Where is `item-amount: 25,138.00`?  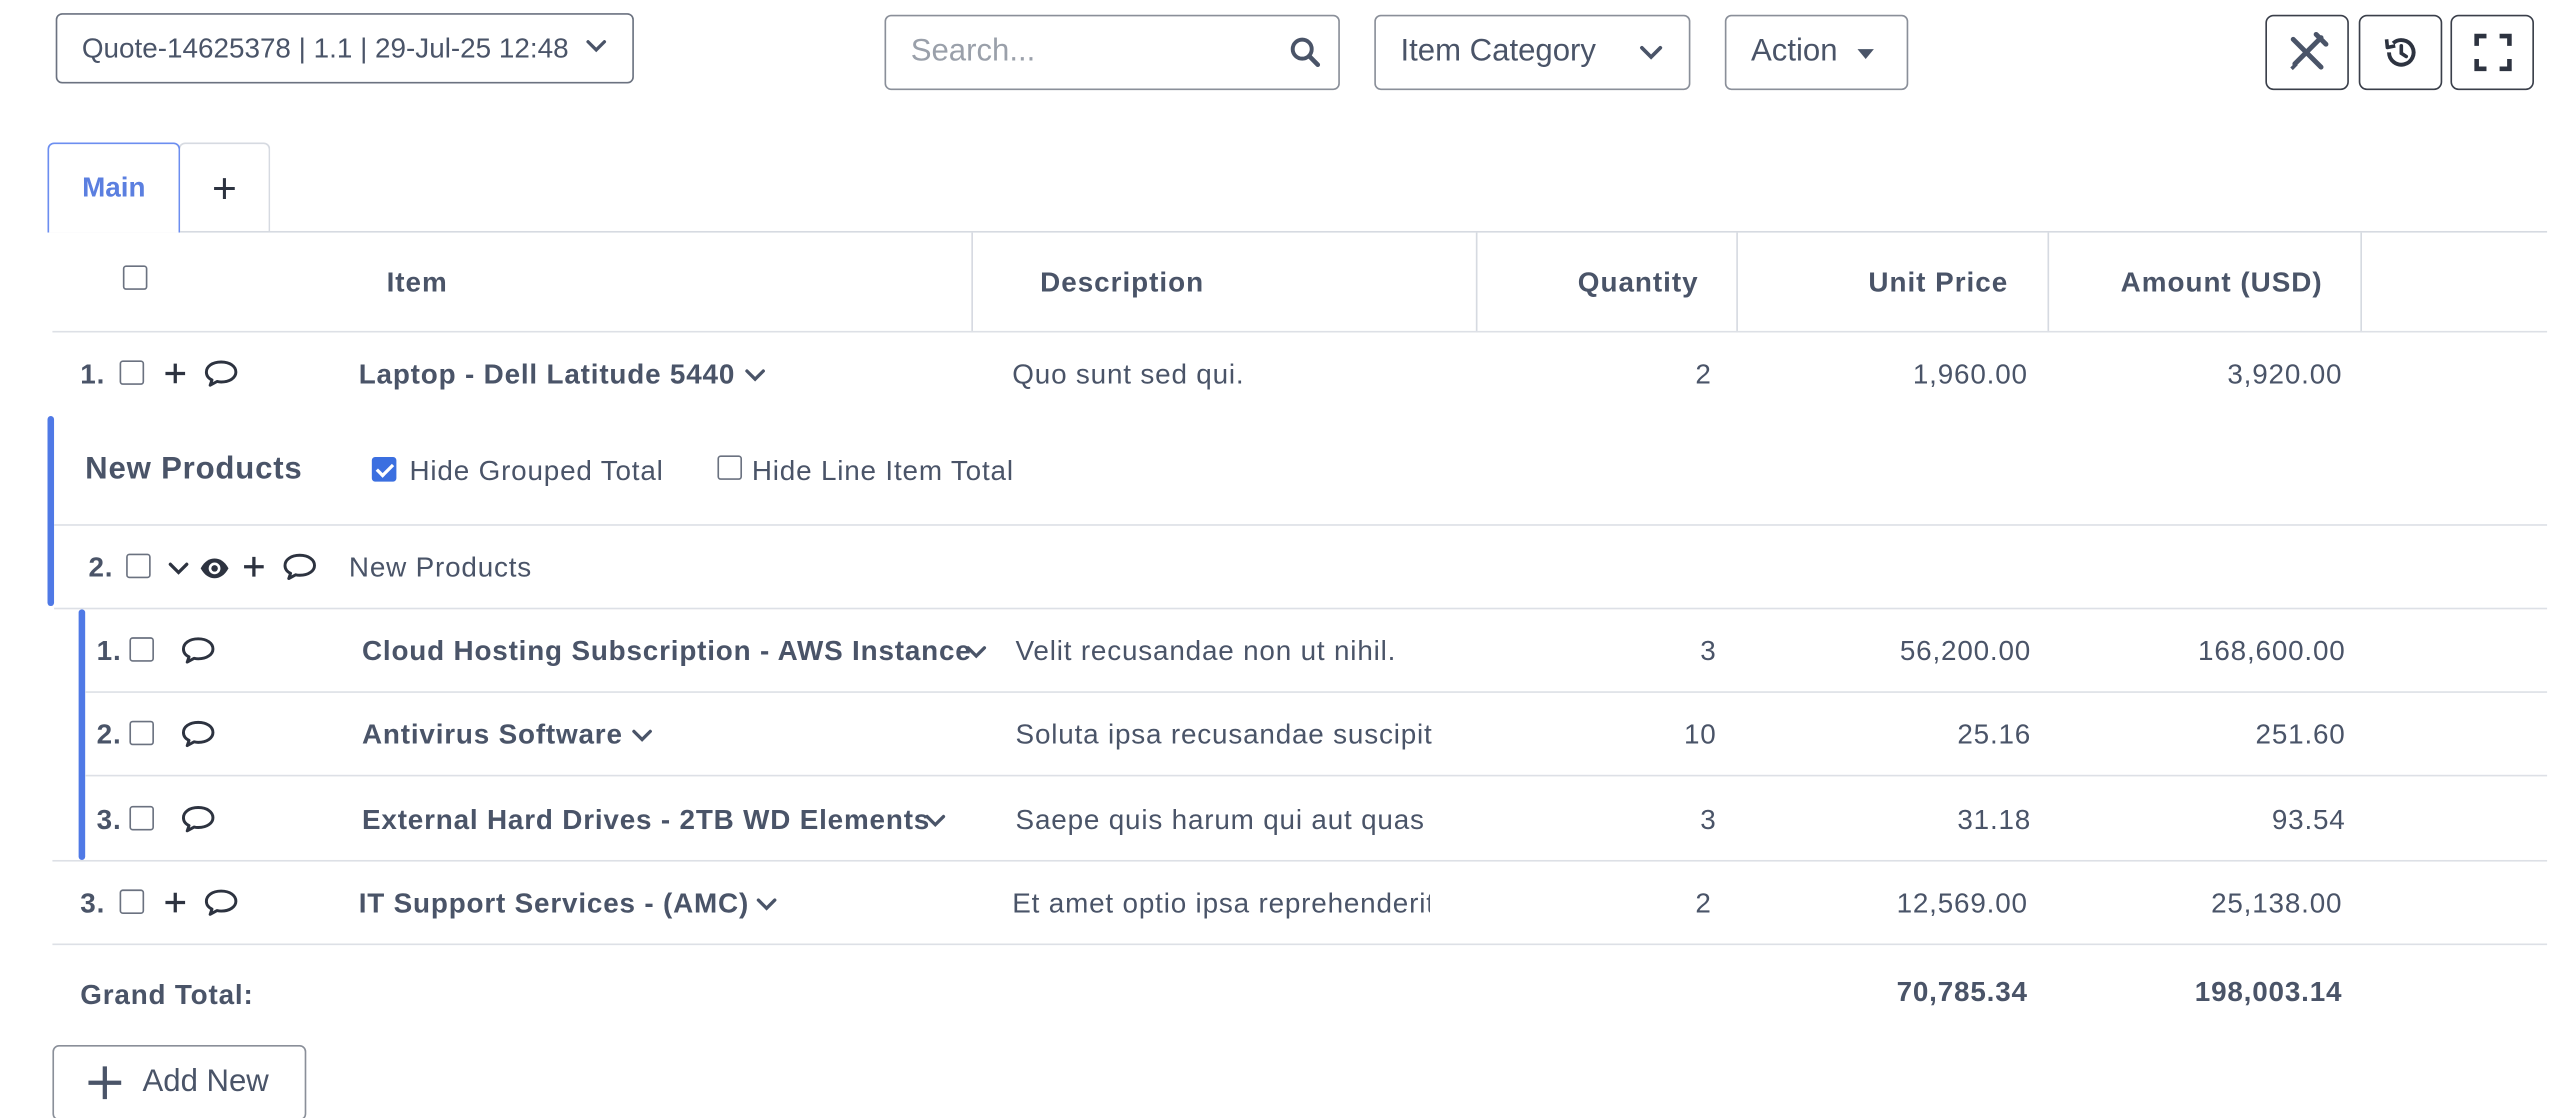 item-amount: 25,138.00 is located at coordinates (2277, 903).